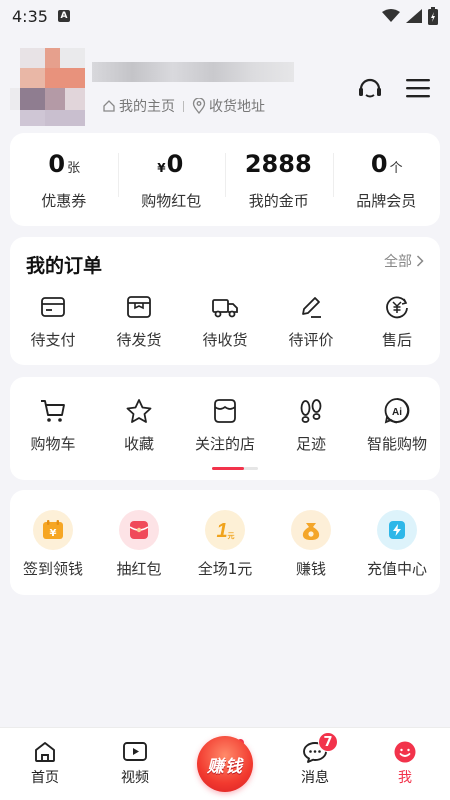 The width and height of the screenshot is (450, 800). I want to click on tool-followed-stores: 关注的店, so click(225, 425).